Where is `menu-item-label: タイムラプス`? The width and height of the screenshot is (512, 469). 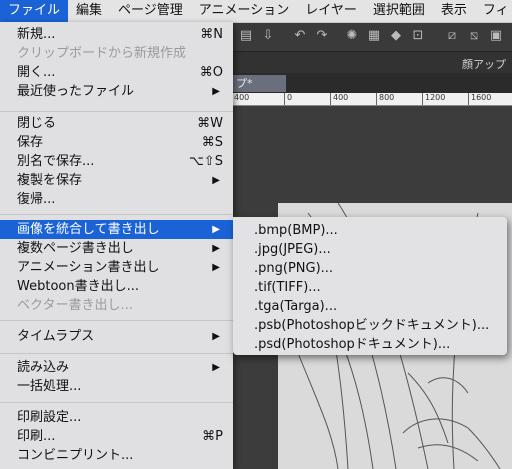
menu-item-label: タイムラプス is located at coordinates (56, 336).